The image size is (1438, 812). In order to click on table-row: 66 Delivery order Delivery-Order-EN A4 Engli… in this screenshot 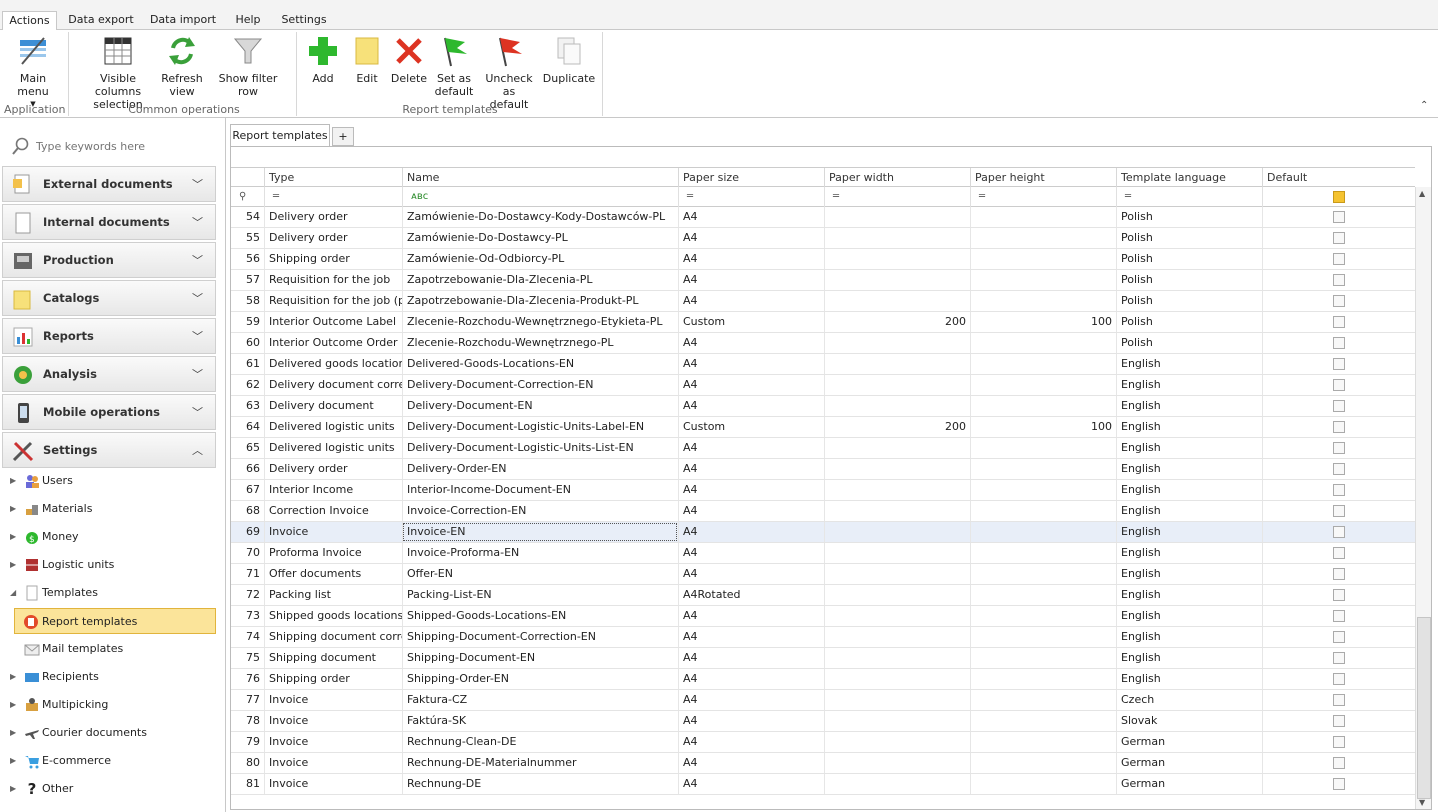, I will do `click(823, 469)`.